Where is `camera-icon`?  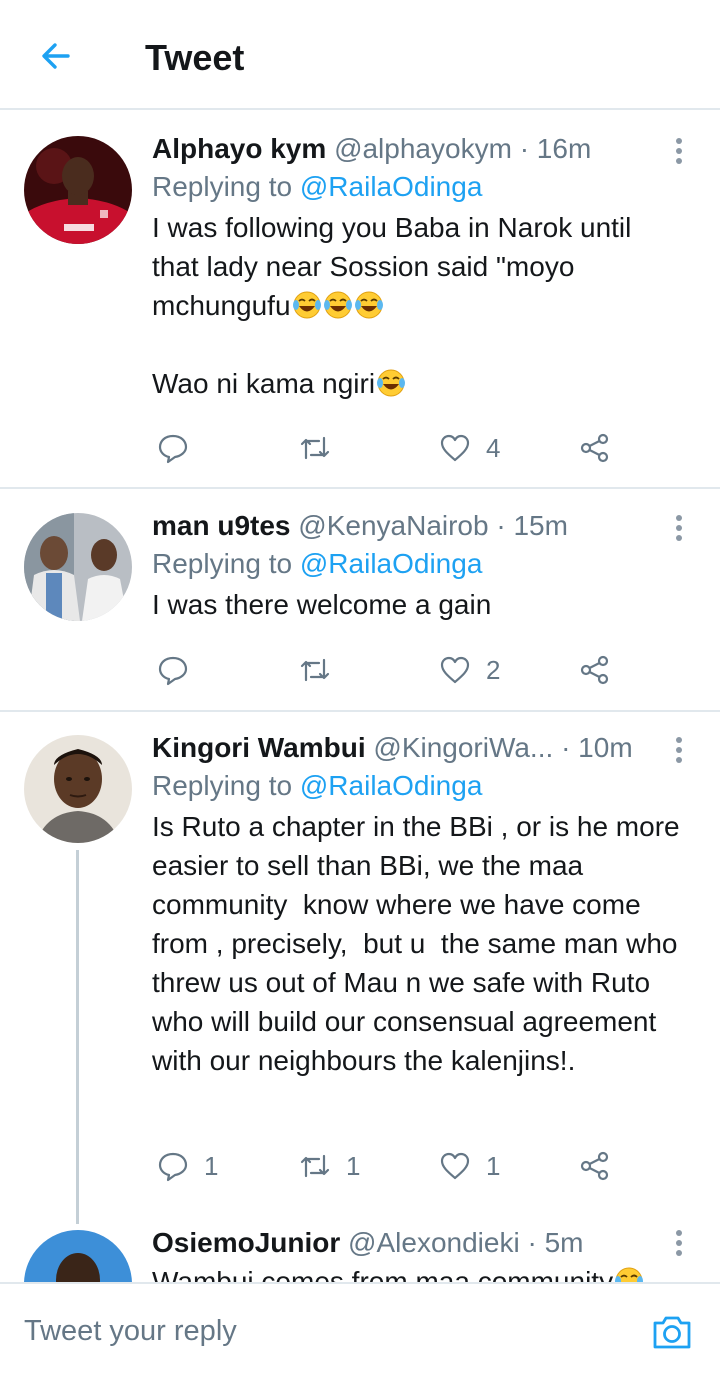 camera-icon is located at coordinates (672, 1332).